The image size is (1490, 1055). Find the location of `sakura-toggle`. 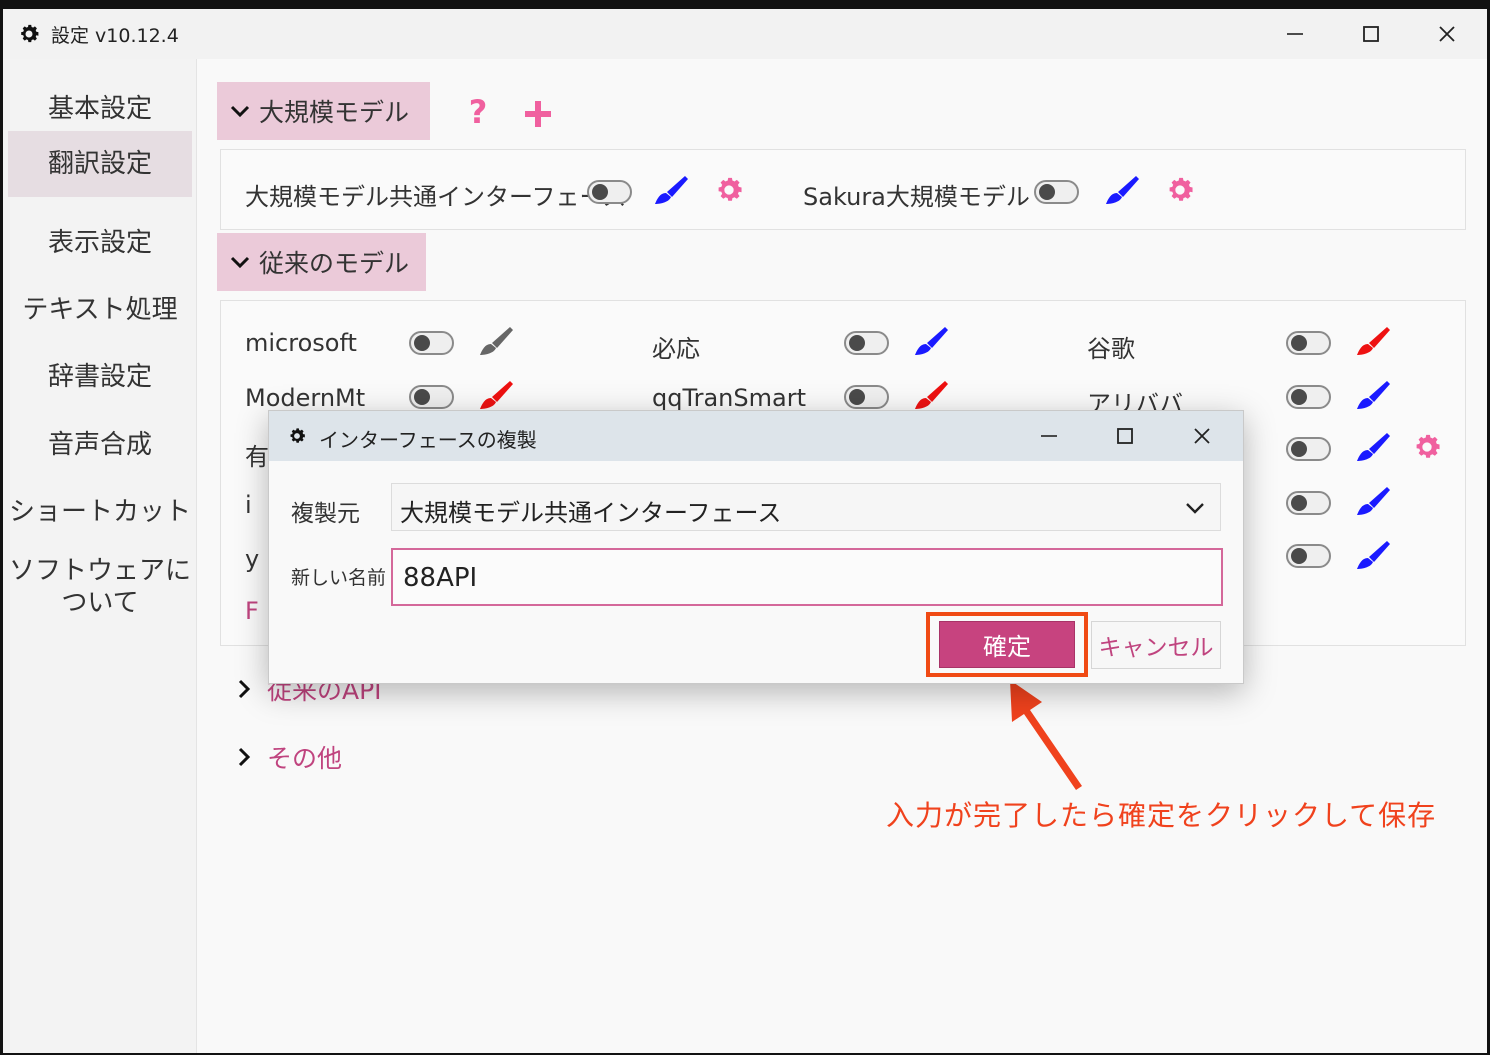

sakura-toggle is located at coordinates (1056, 192).